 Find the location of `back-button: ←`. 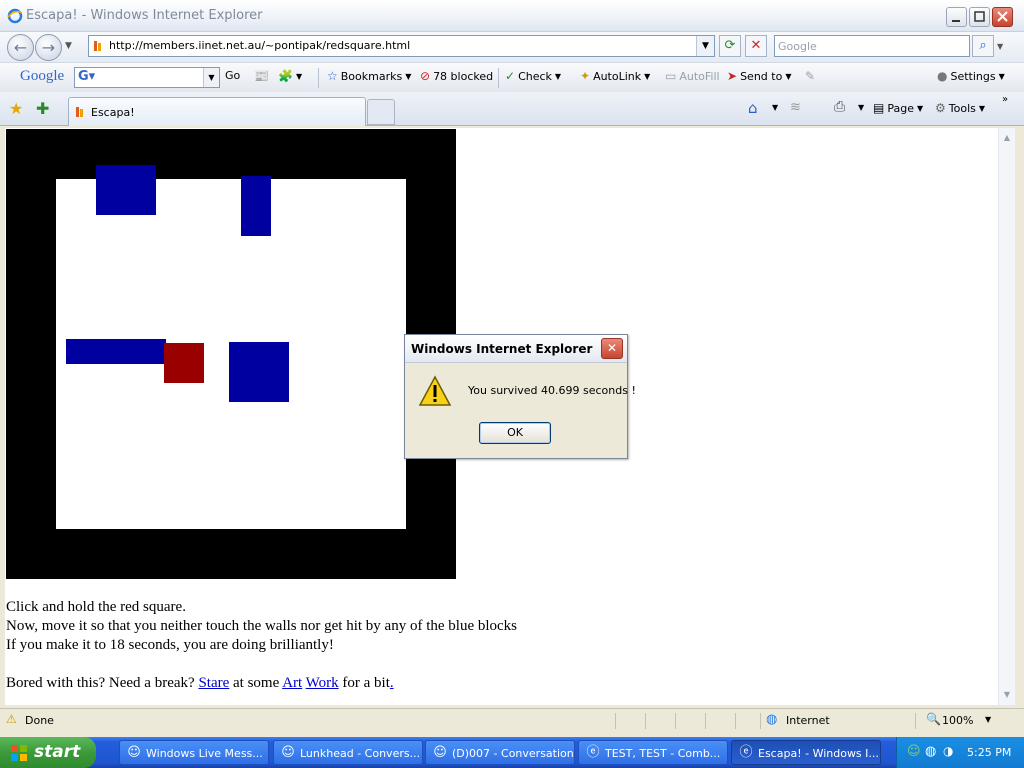

back-button: ← is located at coordinates (20, 47).